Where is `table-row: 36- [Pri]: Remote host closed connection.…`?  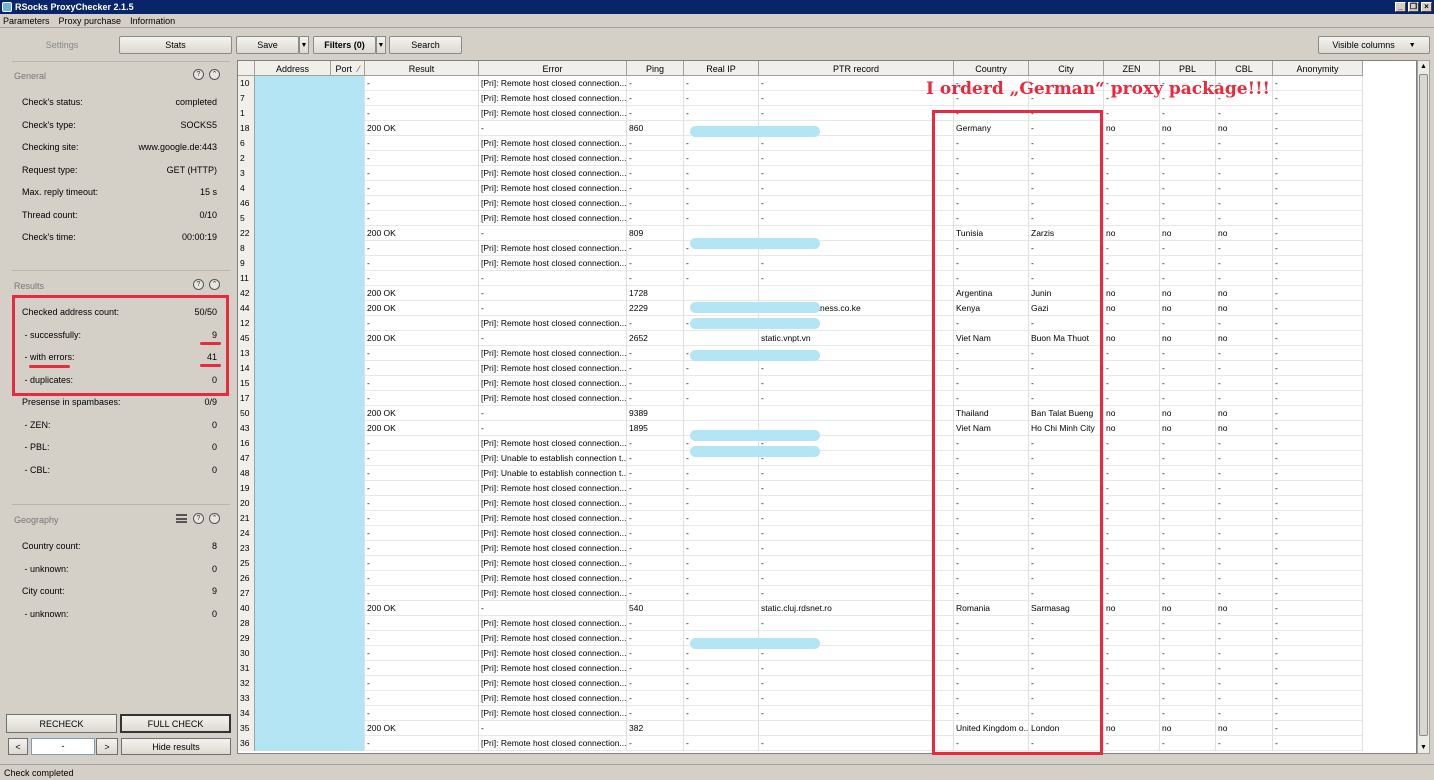 table-row: 36- [Pri]: Remote host closed connection.… is located at coordinates (800, 743).